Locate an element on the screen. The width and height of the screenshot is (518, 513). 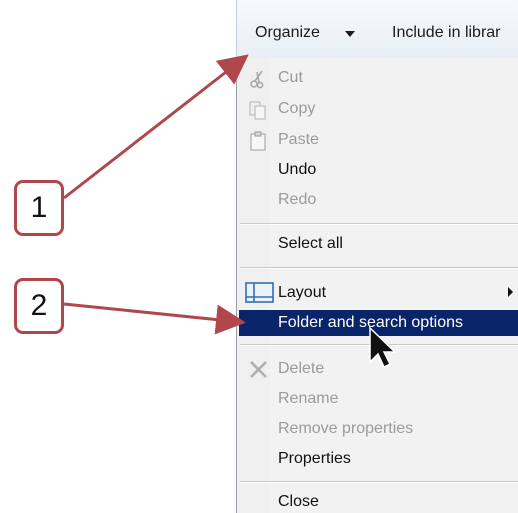
callout-box-2: 2 is located at coordinates (39, 306).